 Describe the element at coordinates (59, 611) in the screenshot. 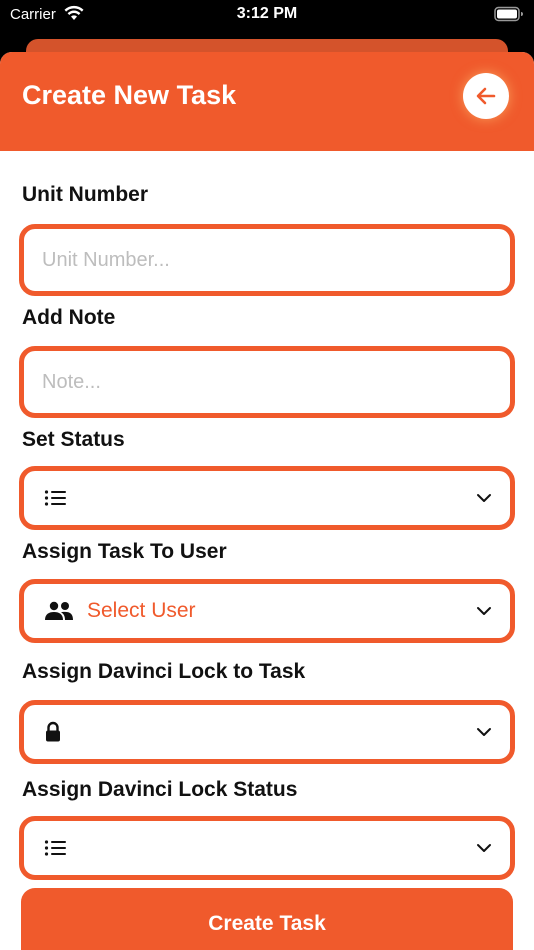

I see `people-icon` at that location.